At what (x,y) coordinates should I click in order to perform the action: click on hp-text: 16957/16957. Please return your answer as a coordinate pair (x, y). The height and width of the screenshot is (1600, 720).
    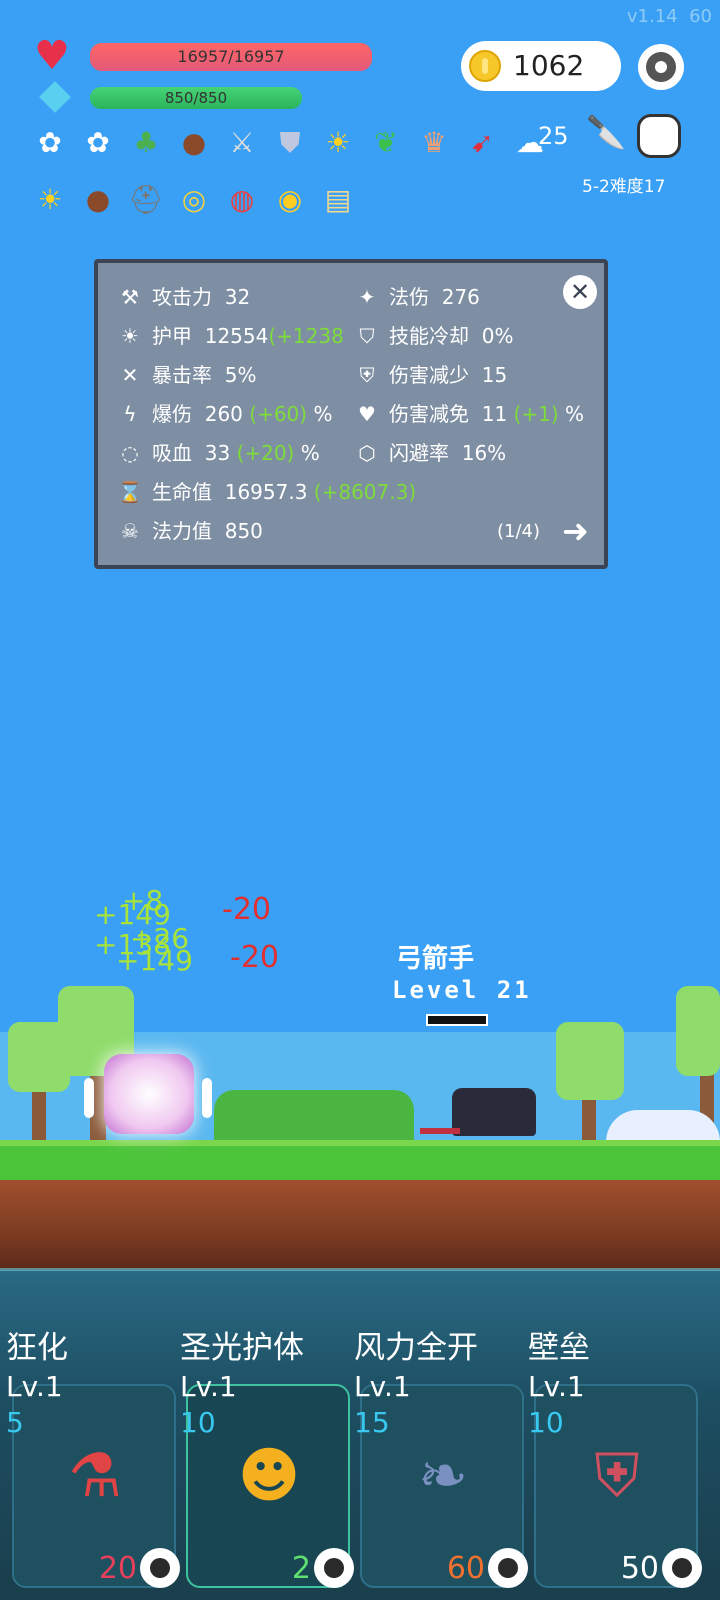
    Looking at the image, I should click on (231, 56).